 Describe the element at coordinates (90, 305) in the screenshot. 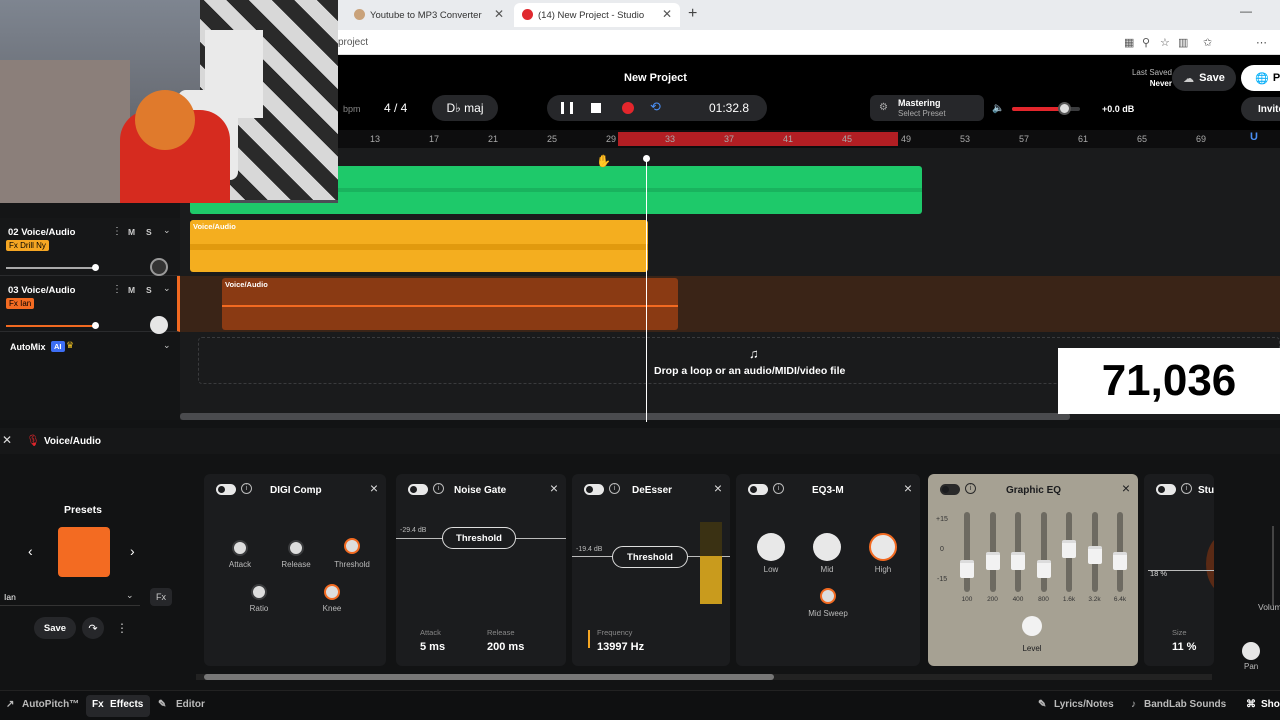

I see `track-header: 03 Voice/Audio Fx Ian ⋮ M S ⌄` at that location.